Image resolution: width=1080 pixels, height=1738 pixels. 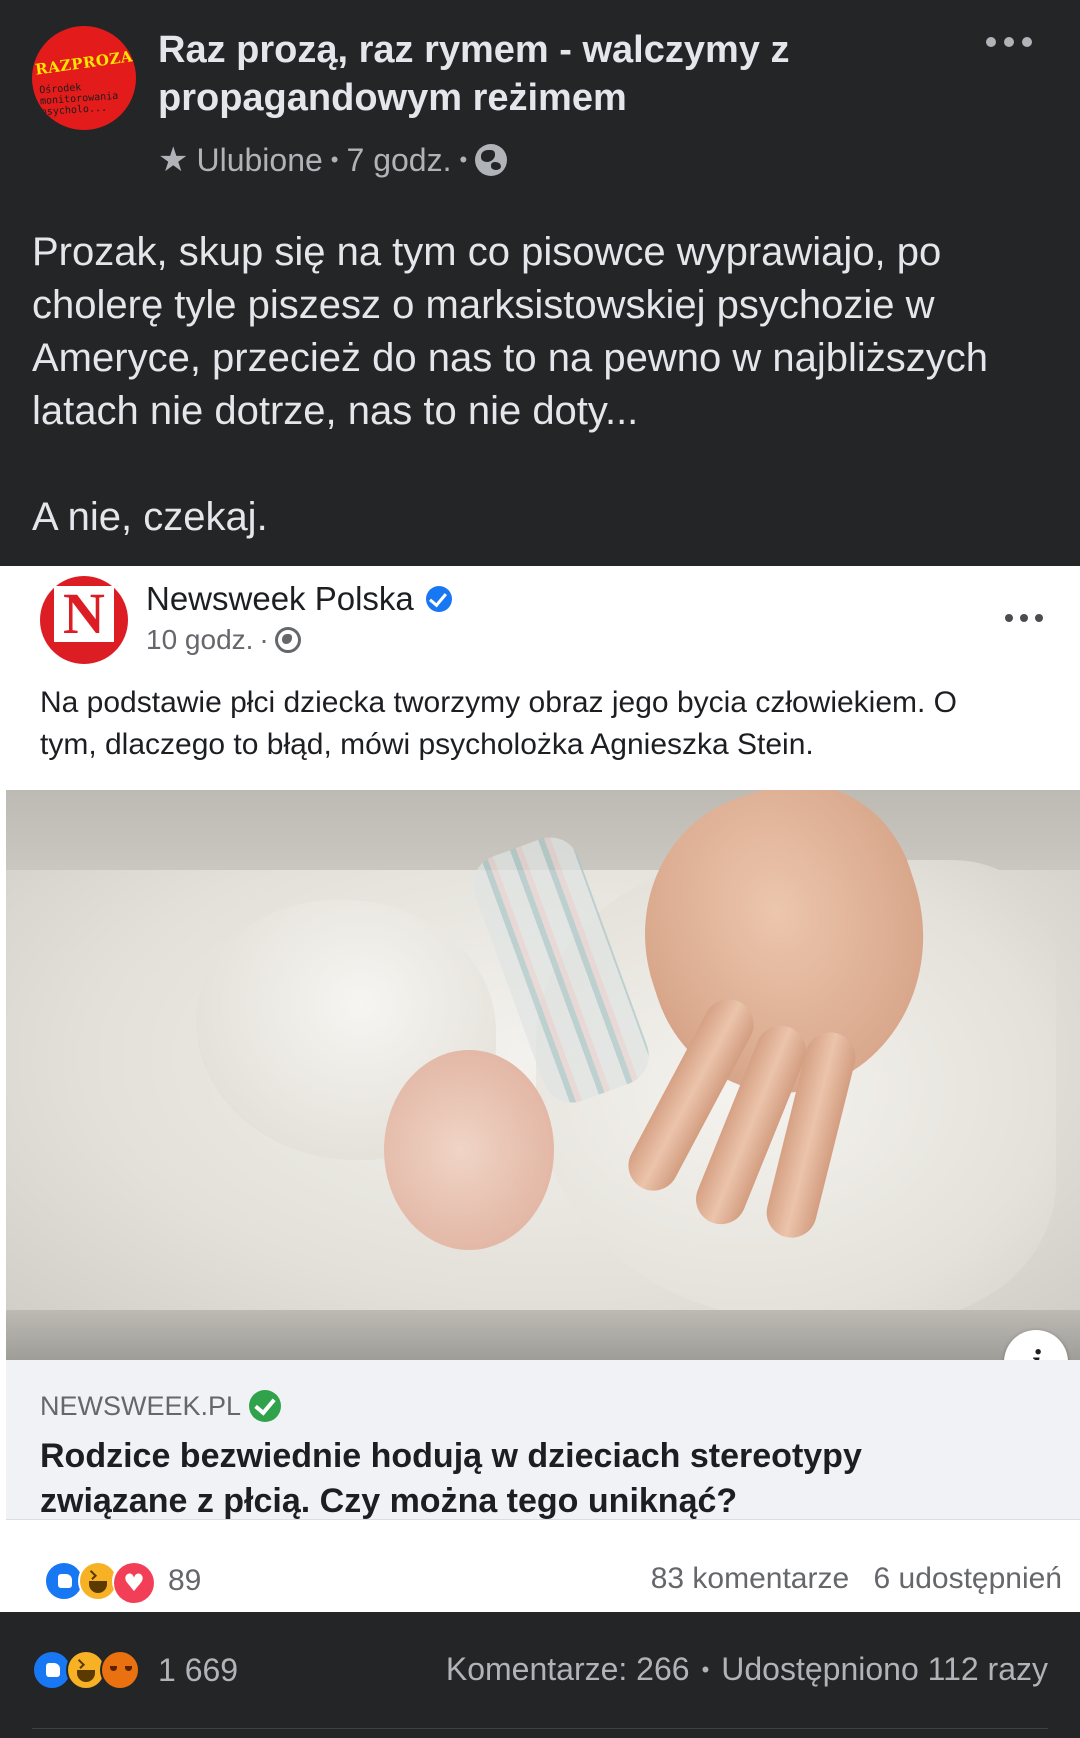 What do you see at coordinates (84, 614) in the screenshot?
I see `newsweek-logo-letter: N` at bounding box center [84, 614].